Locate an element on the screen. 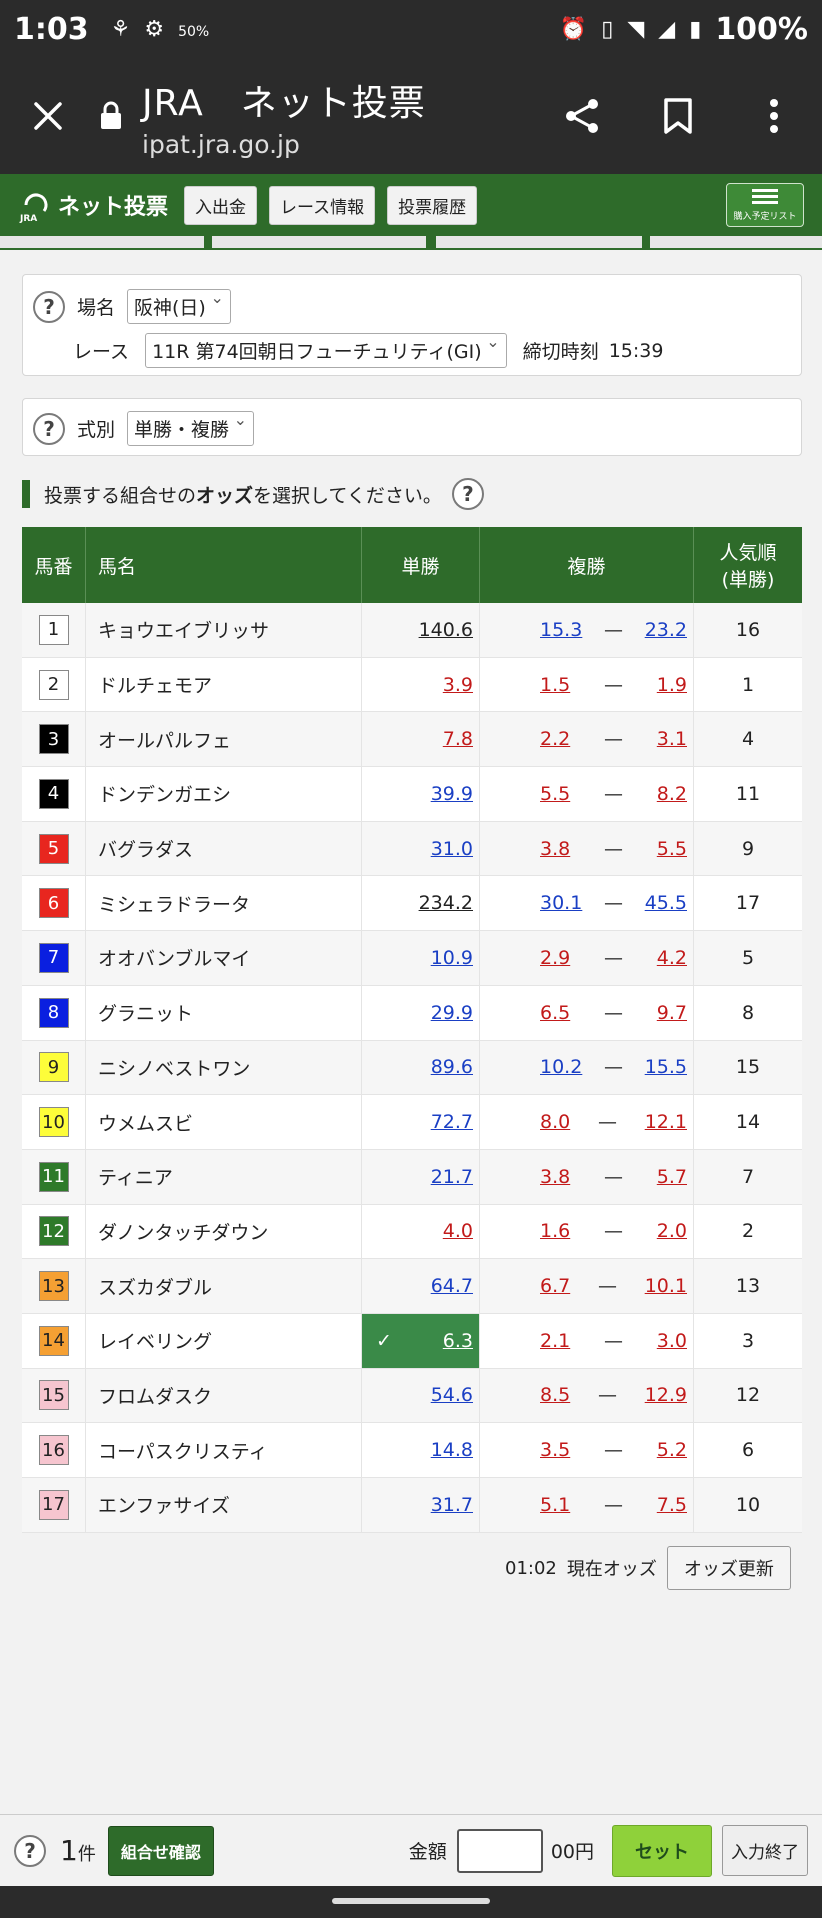 Image resolution: width=822 pixels, height=1918 pixels. place-odds-cell: 1.6 — 2.0 is located at coordinates (587, 1231).